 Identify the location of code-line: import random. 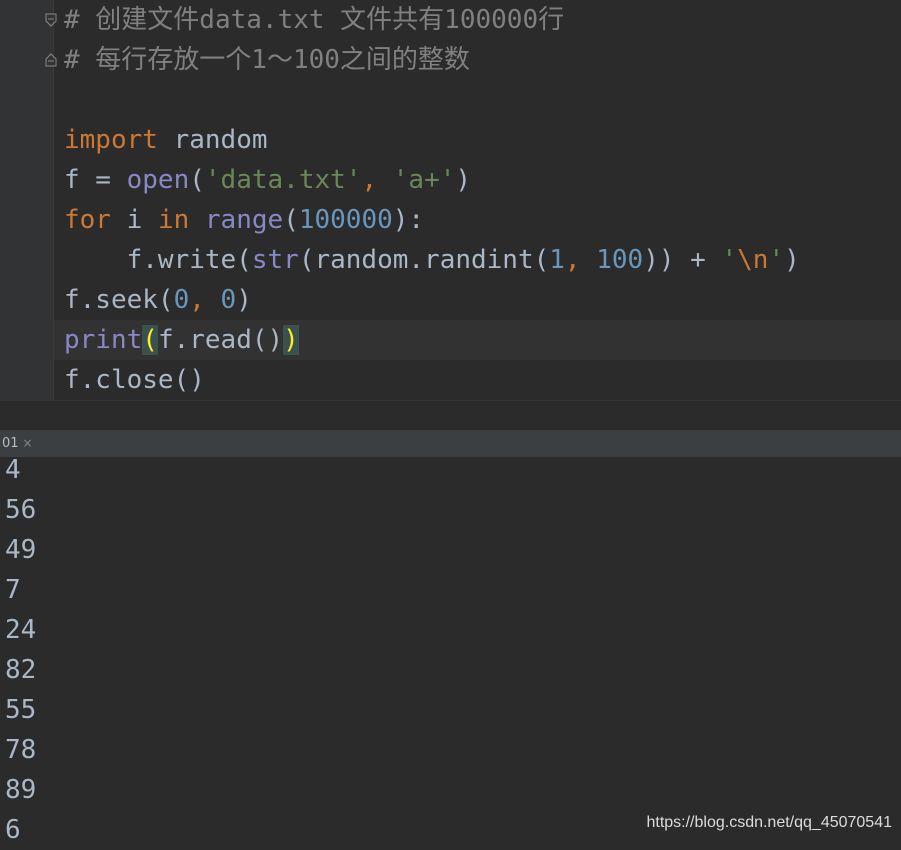
(482, 140).